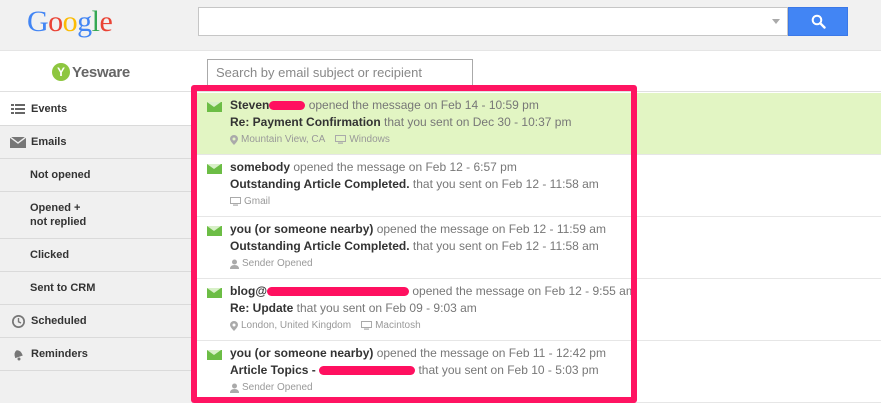 The height and width of the screenshot is (403, 881). What do you see at coordinates (18, 109) in the screenshot?
I see `list-icon` at bounding box center [18, 109].